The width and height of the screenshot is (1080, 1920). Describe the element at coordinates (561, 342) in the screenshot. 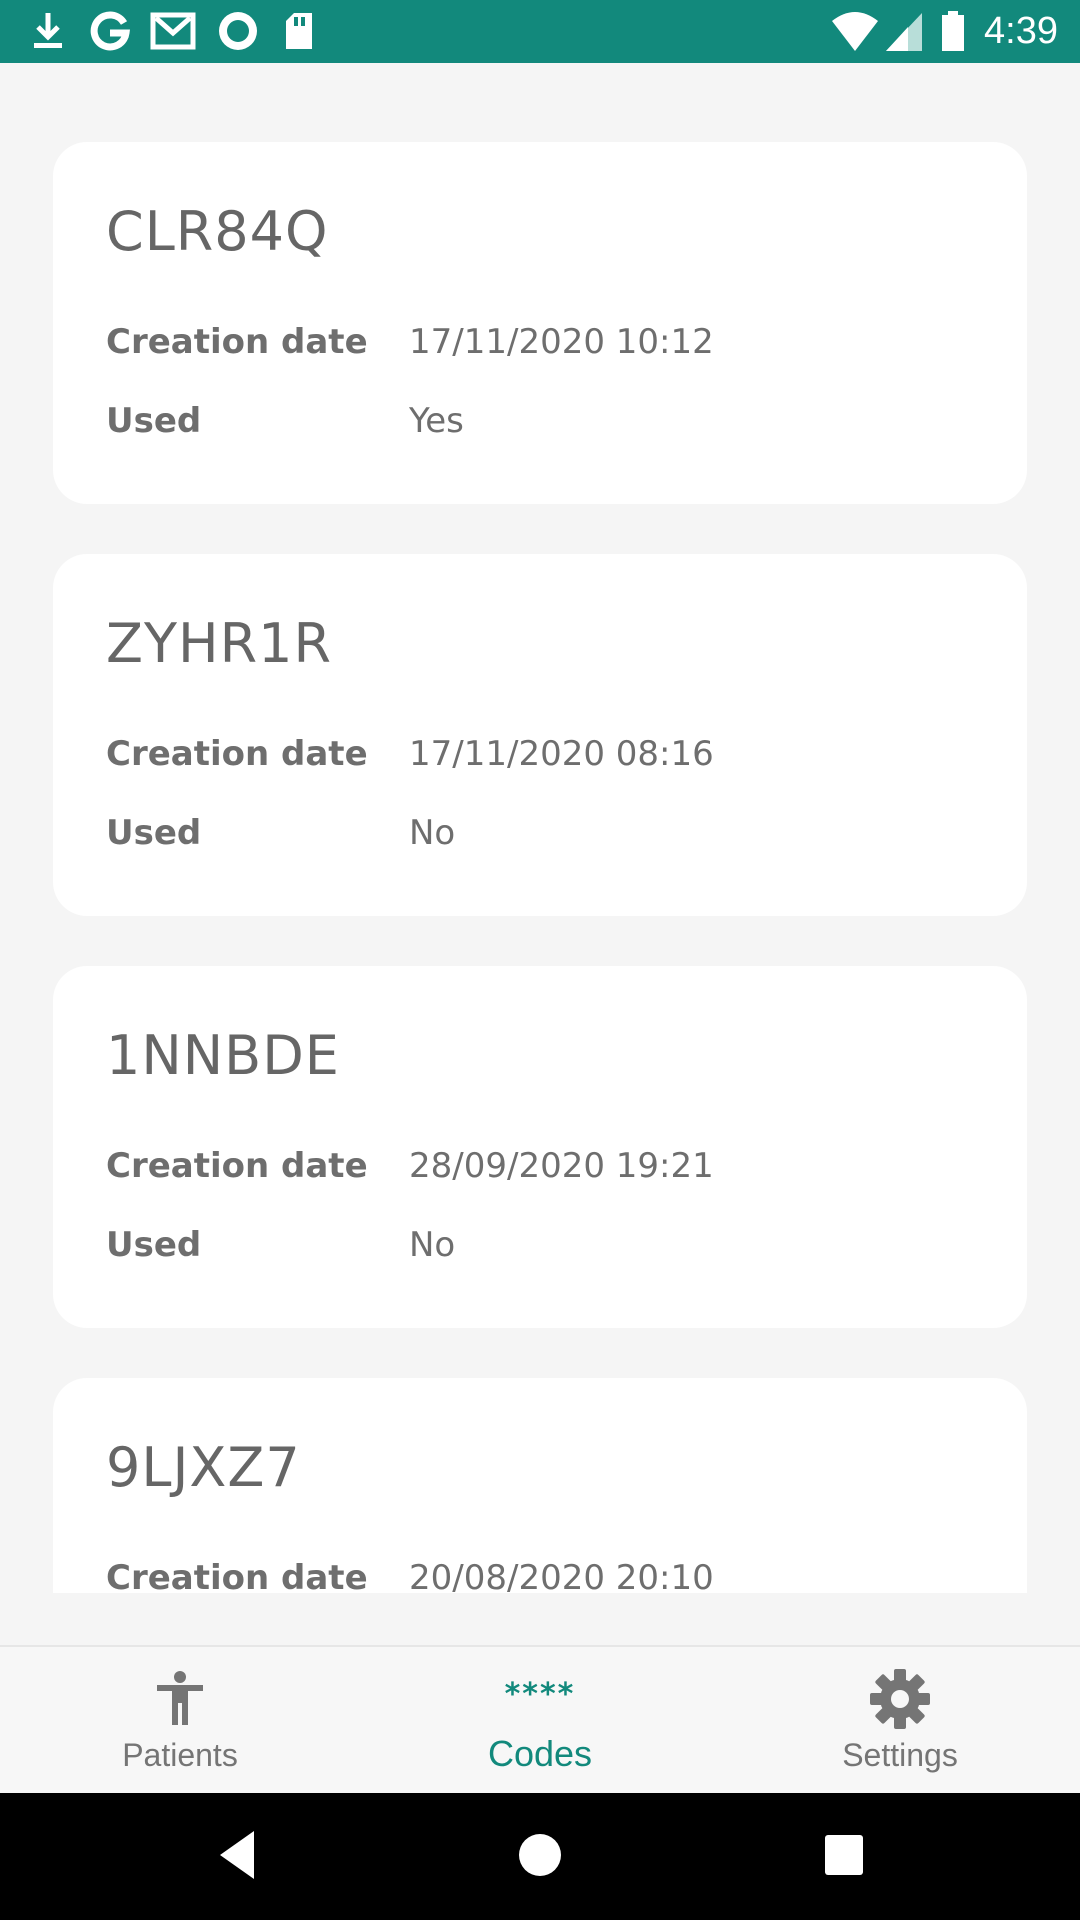

I see `creation-date-value: 17/11/2020 10:12` at that location.